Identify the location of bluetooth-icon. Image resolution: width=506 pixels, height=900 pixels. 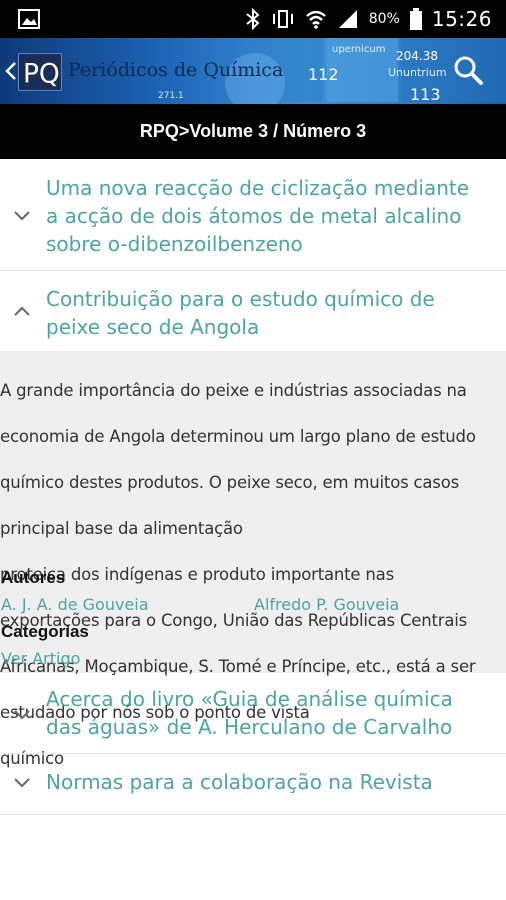
(253, 19).